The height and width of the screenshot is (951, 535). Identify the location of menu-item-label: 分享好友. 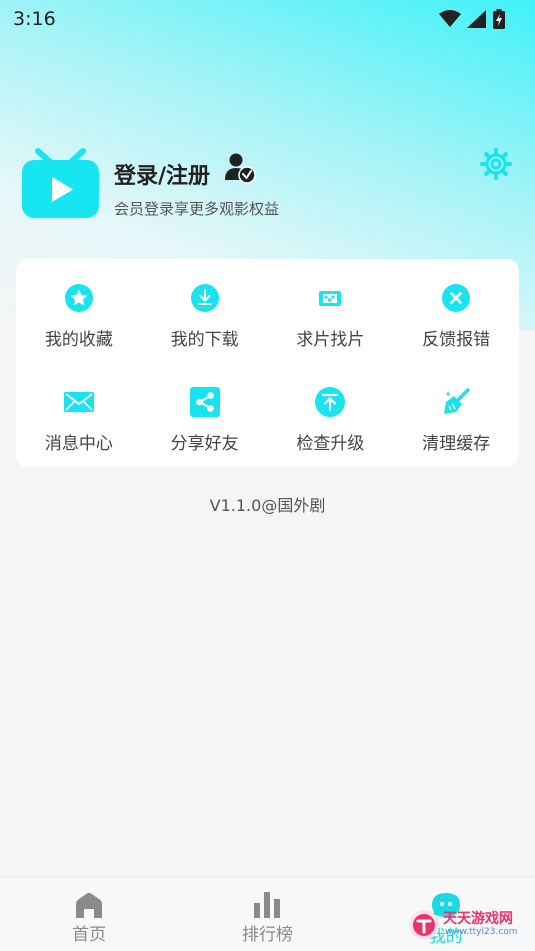
(204, 444).